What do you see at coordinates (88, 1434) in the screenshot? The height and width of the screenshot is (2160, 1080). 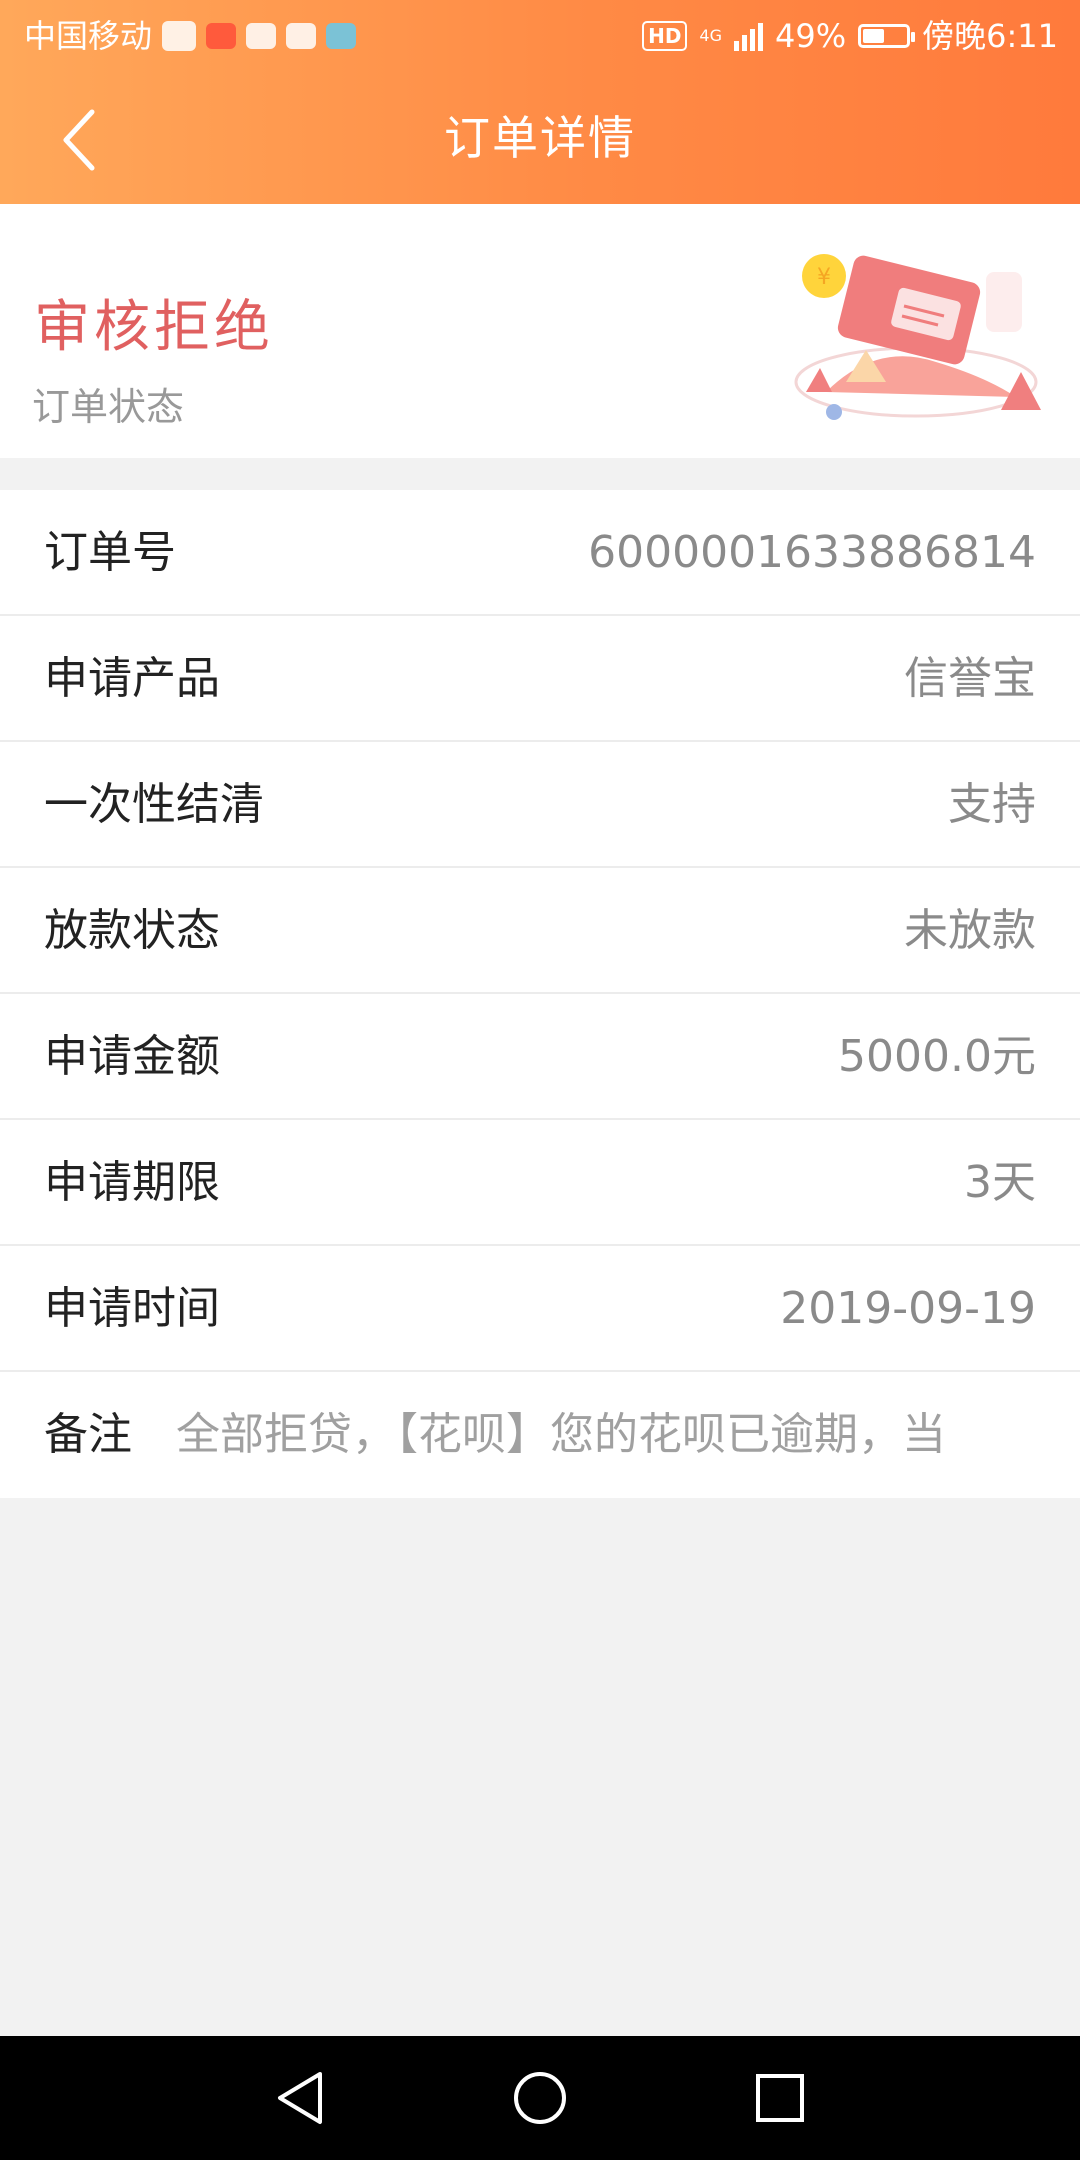 I see `detail-label: 备注` at bounding box center [88, 1434].